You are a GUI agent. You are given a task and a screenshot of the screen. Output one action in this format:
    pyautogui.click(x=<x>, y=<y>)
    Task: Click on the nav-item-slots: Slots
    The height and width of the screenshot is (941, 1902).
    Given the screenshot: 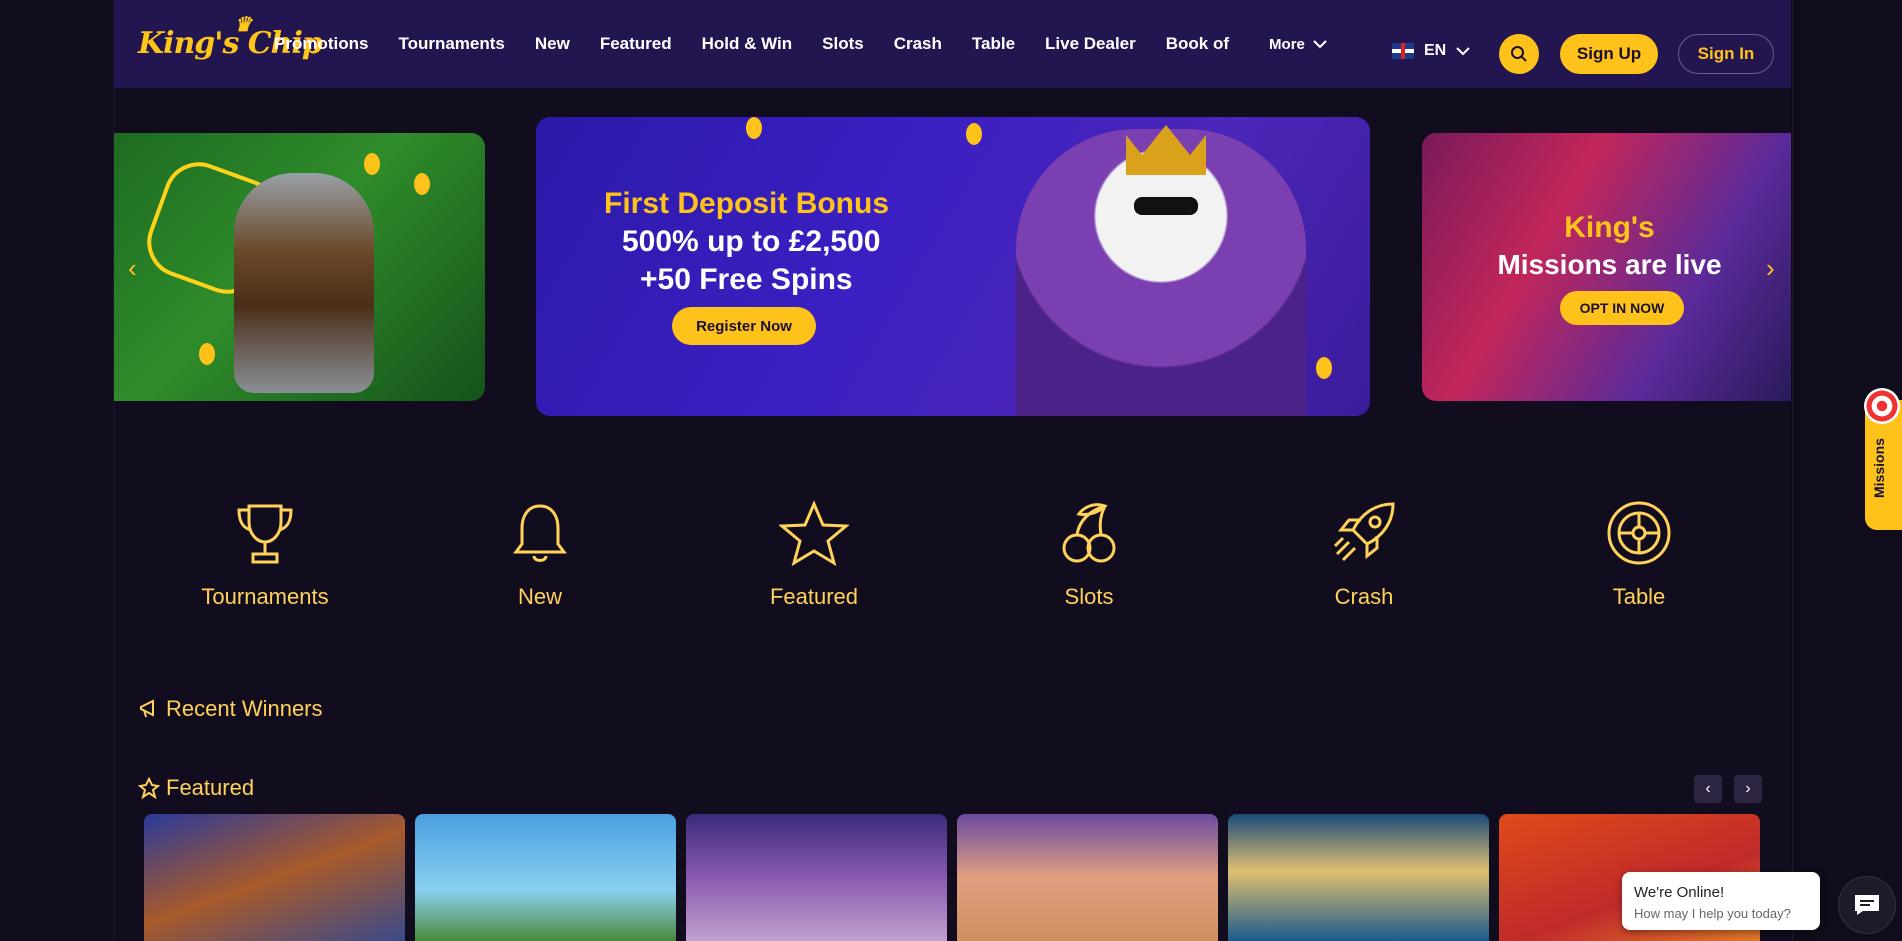 What is the action you would take?
    pyautogui.click(x=843, y=44)
    